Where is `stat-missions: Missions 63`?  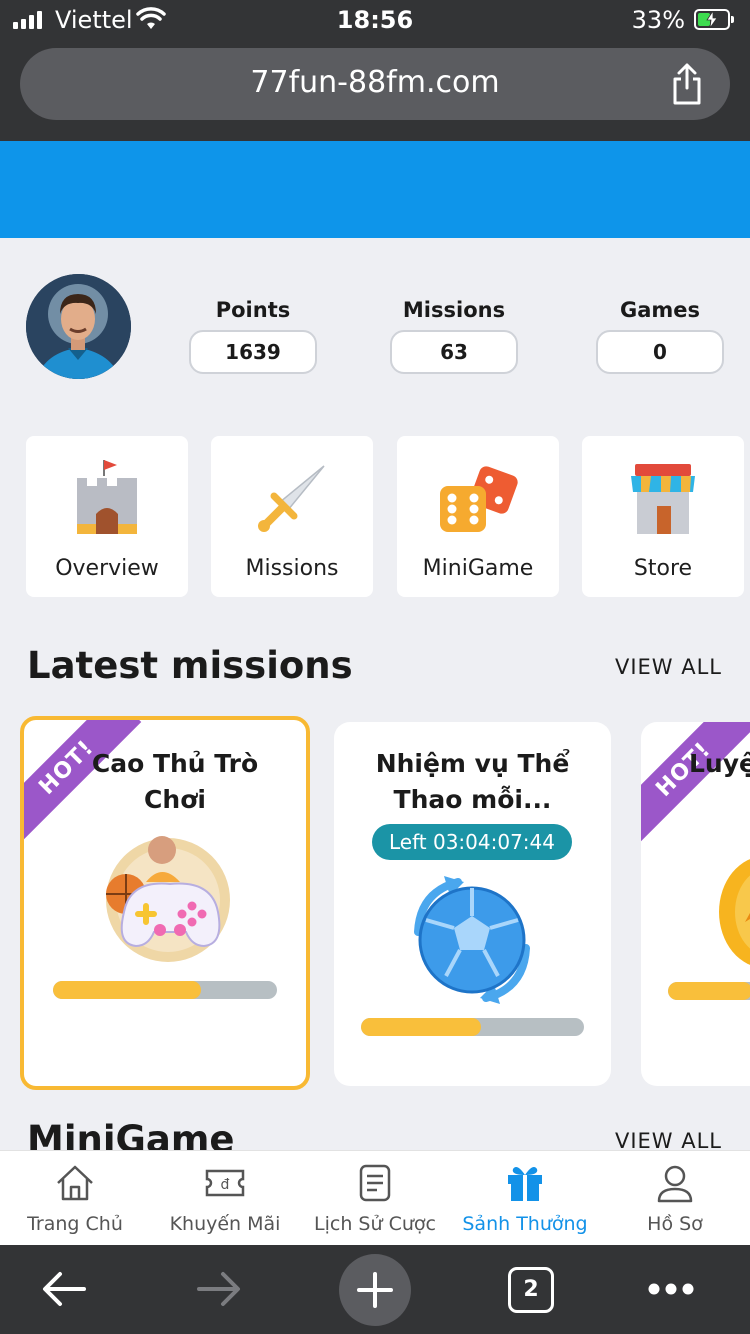
stat-missions: Missions 63 is located at coordinates (454, 336).